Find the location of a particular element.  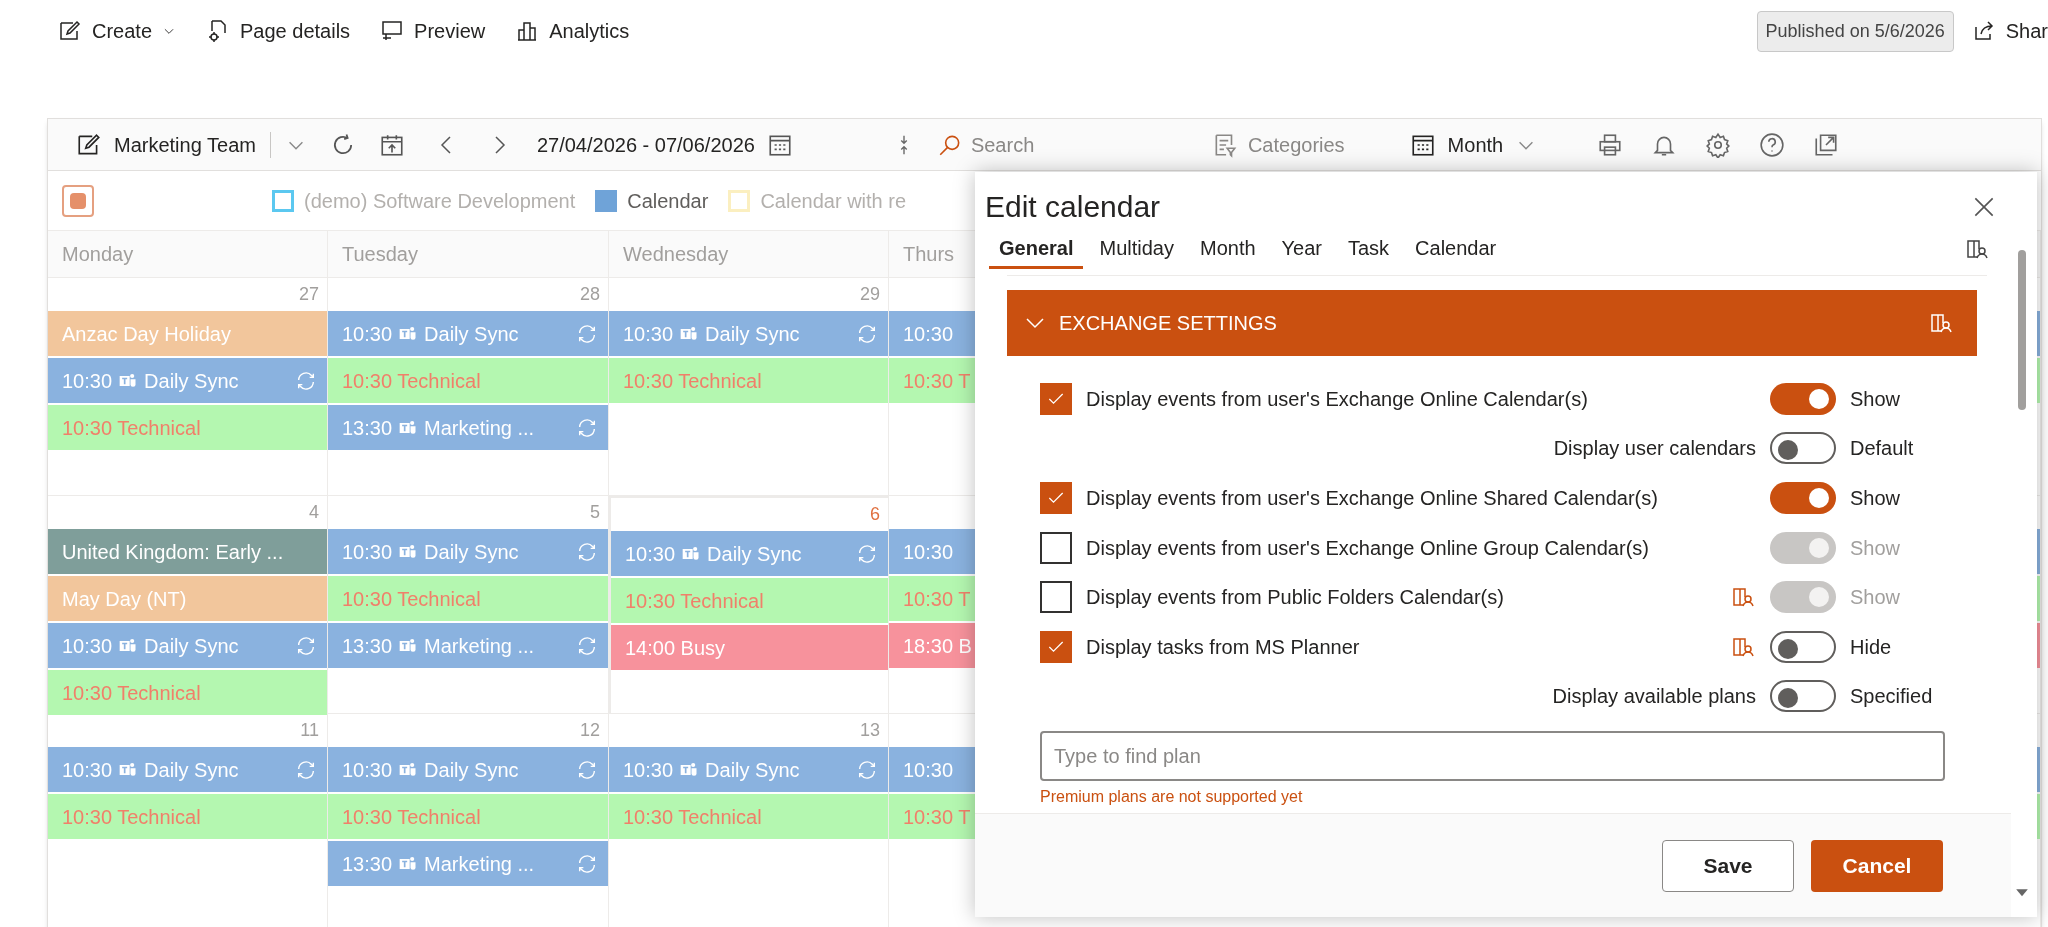

settings-icon is located at coordinates (1718, 144).